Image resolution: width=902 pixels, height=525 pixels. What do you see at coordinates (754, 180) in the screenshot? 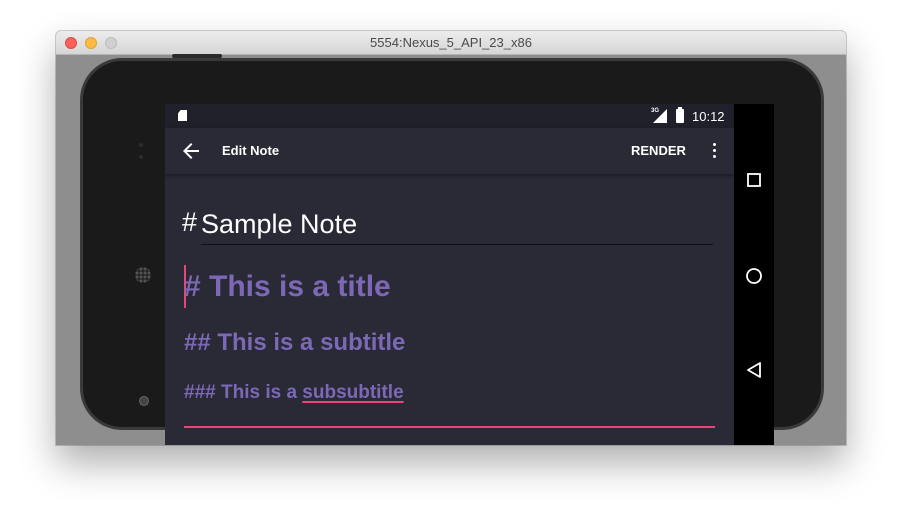
I see `recents-icon` at bounding box center [754, 180].